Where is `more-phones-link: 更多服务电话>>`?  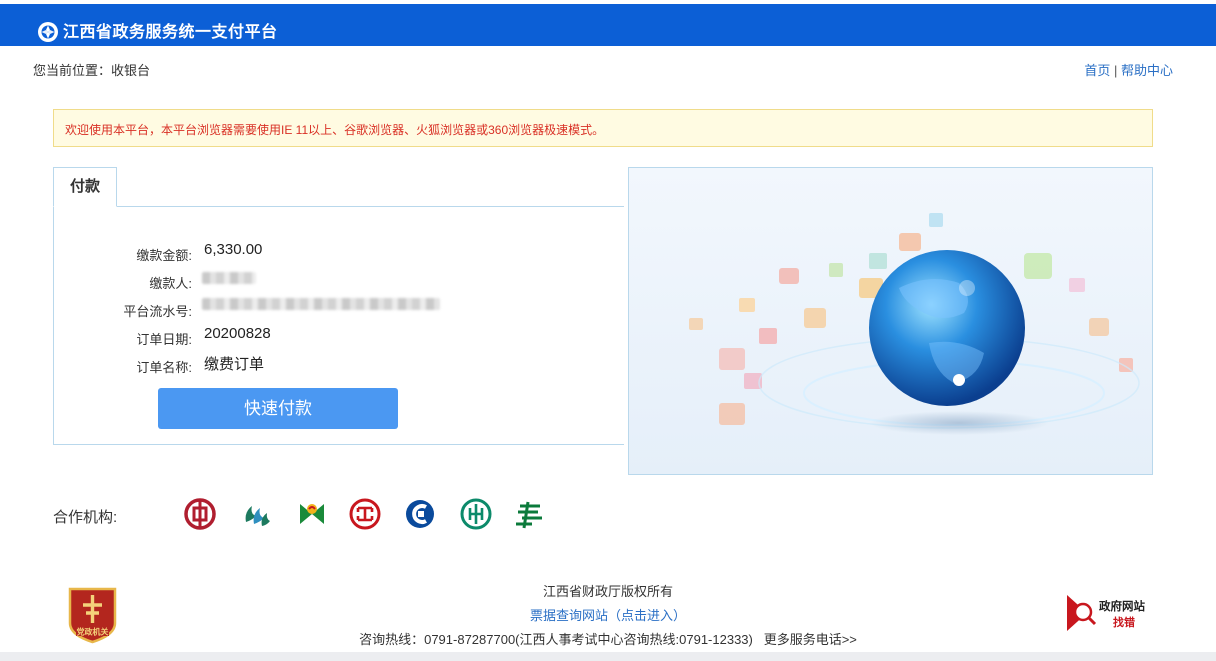
more-phones-link: 更多服务电话>> is located at coordinates (810, 639).